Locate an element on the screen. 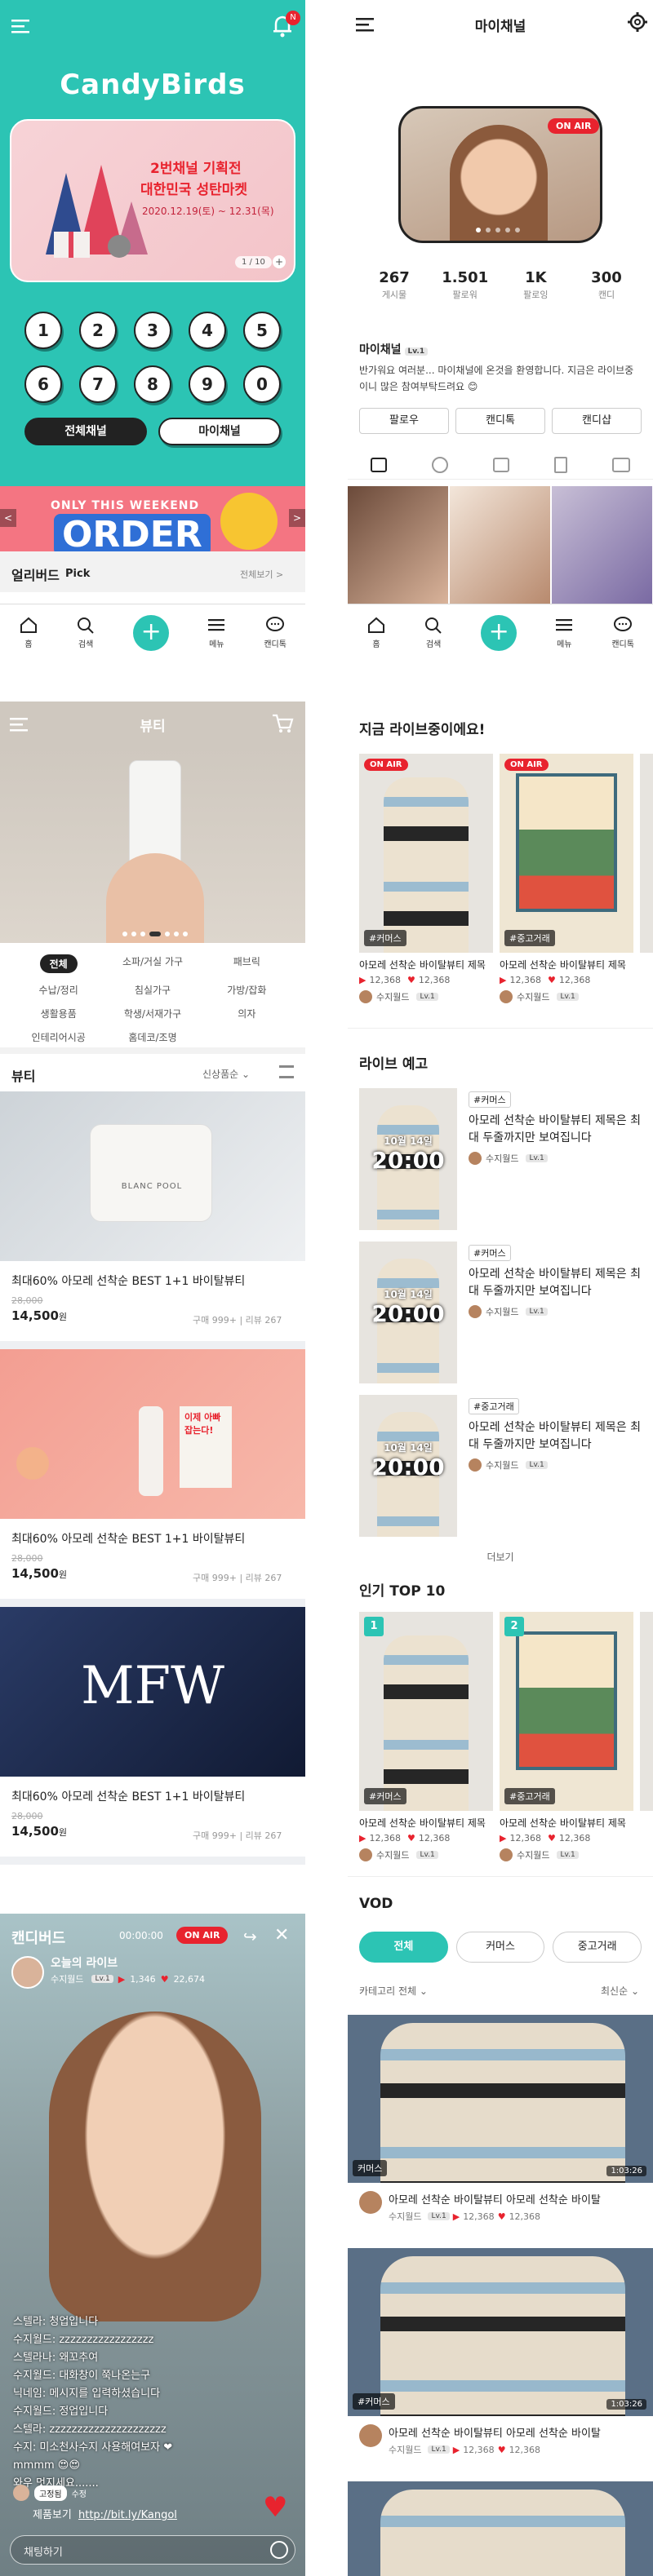 This screenshot has width=653, height=2576. plus-icon: + is located at coordinates (279, 261).